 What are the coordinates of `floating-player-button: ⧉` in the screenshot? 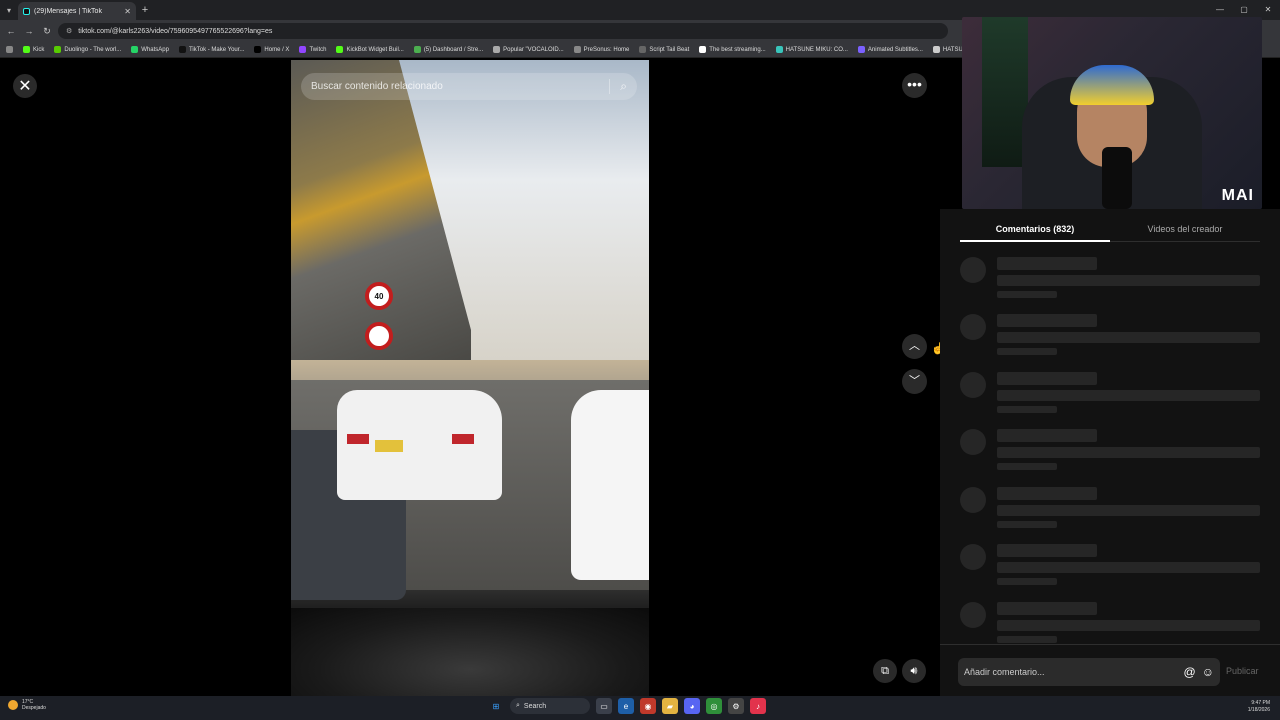 It's located at (885, 671).